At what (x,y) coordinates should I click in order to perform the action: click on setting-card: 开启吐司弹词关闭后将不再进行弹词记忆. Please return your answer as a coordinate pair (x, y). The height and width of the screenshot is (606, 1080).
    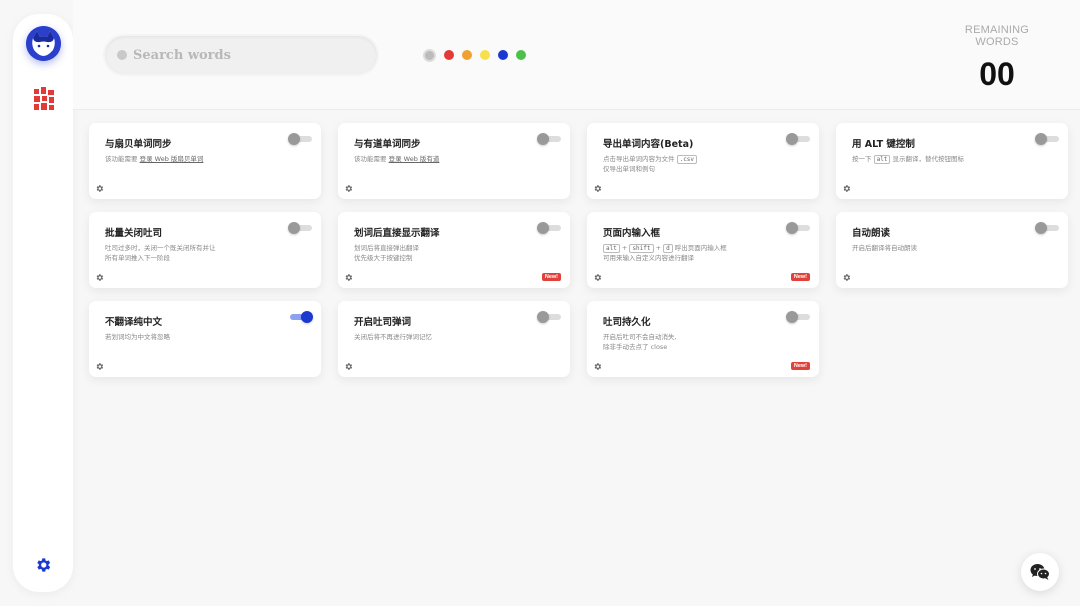
    Looking at the image, I should click on (454, 339).